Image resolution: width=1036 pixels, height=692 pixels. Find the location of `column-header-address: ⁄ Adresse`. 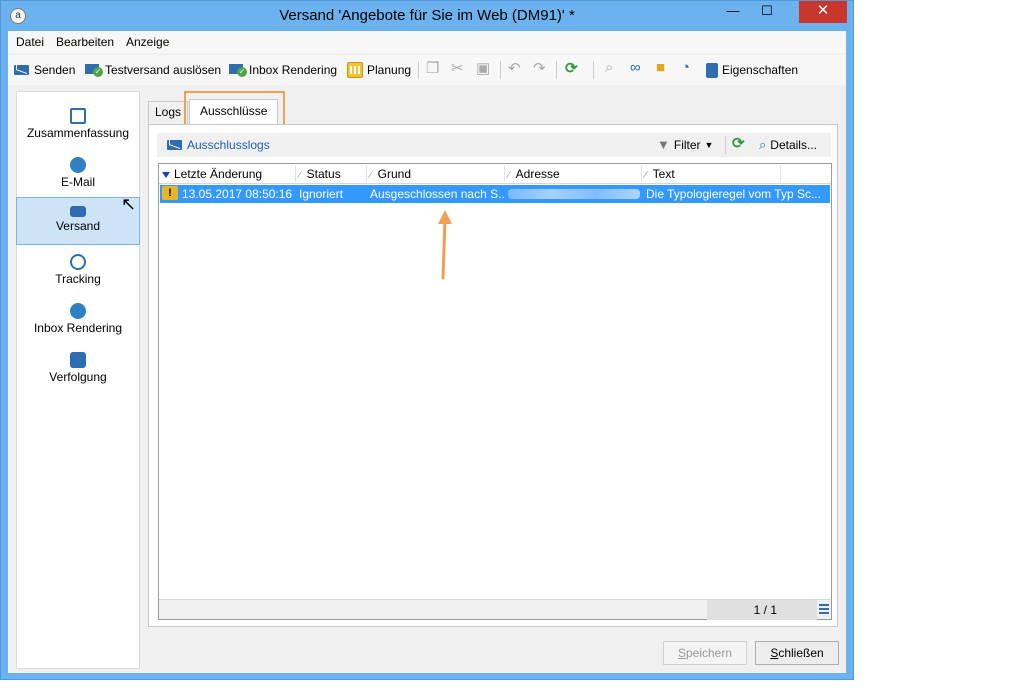

column-header-address: ⁄ Adresse is located at coordinates (534, 174).